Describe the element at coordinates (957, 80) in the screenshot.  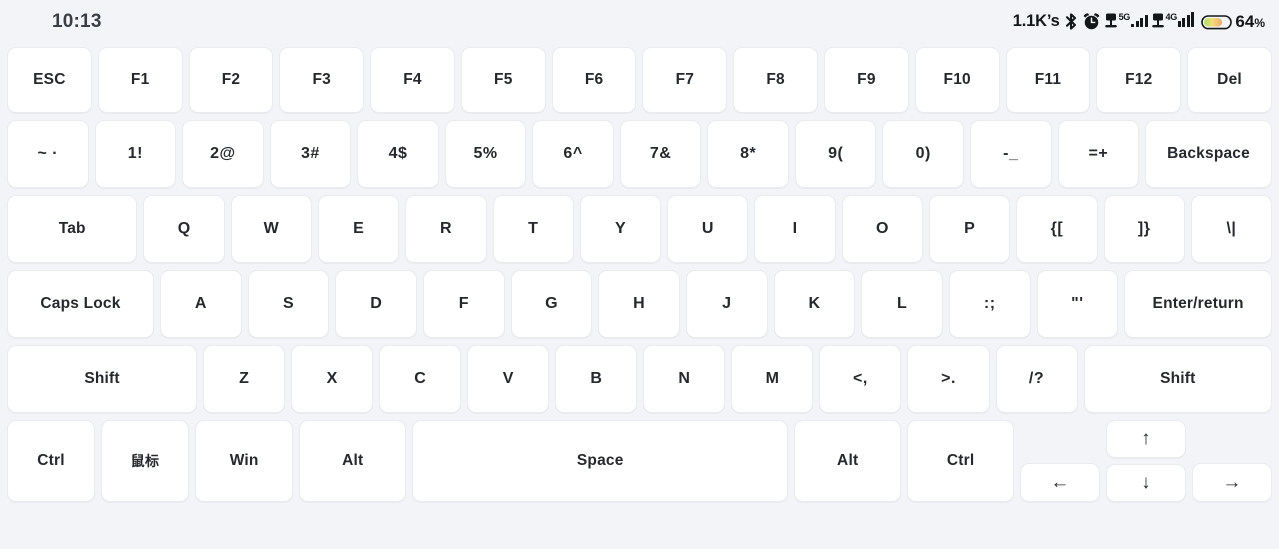
I see `key-f10: F10` at that location.